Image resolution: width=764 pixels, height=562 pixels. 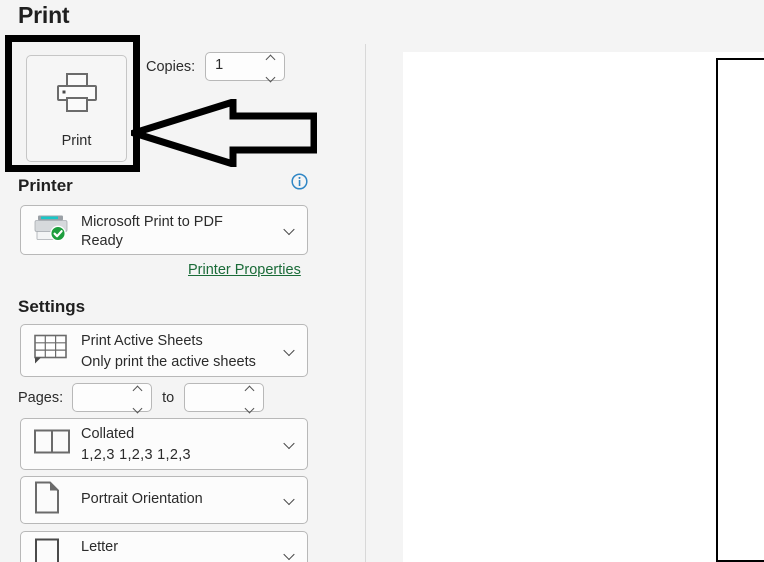 I want to click on printer-status: Ready, so click(x=102, y=241).